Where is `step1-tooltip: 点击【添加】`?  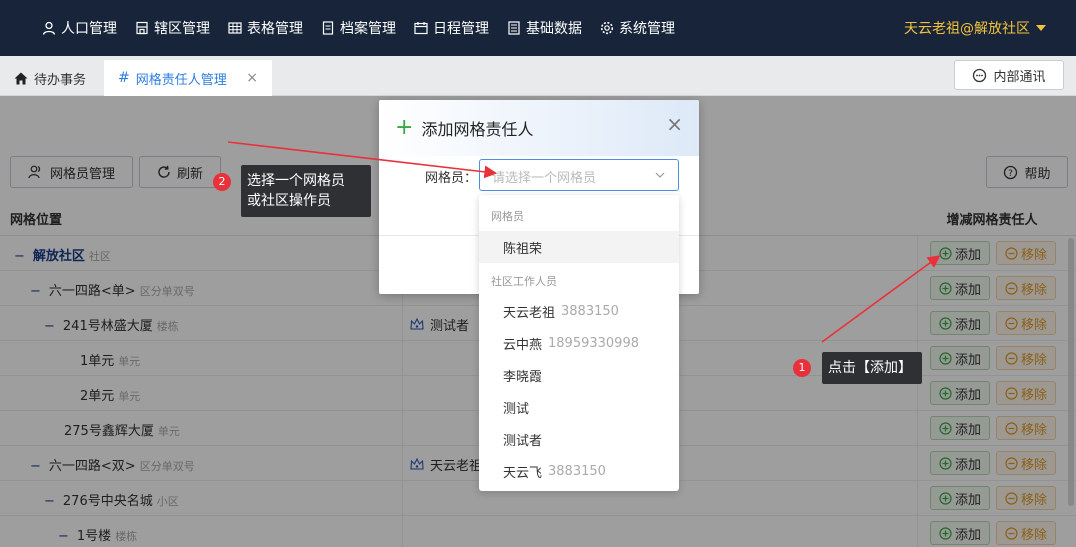 step1-tooltip: 点击【添加】 is located at coordinates (872, 368).